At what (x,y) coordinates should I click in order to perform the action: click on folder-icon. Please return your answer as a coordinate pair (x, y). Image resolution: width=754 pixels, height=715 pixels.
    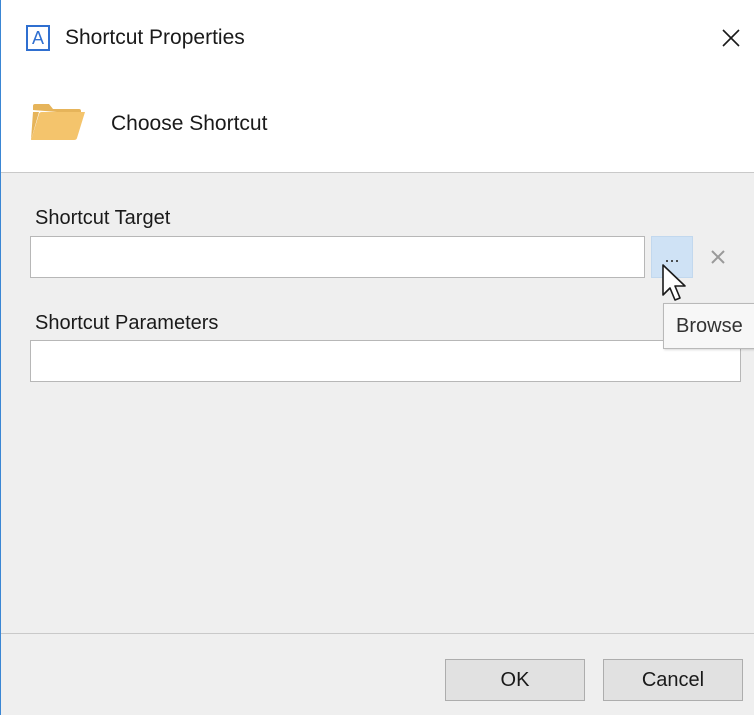
    Looking at the image, I should click on (58, 122).